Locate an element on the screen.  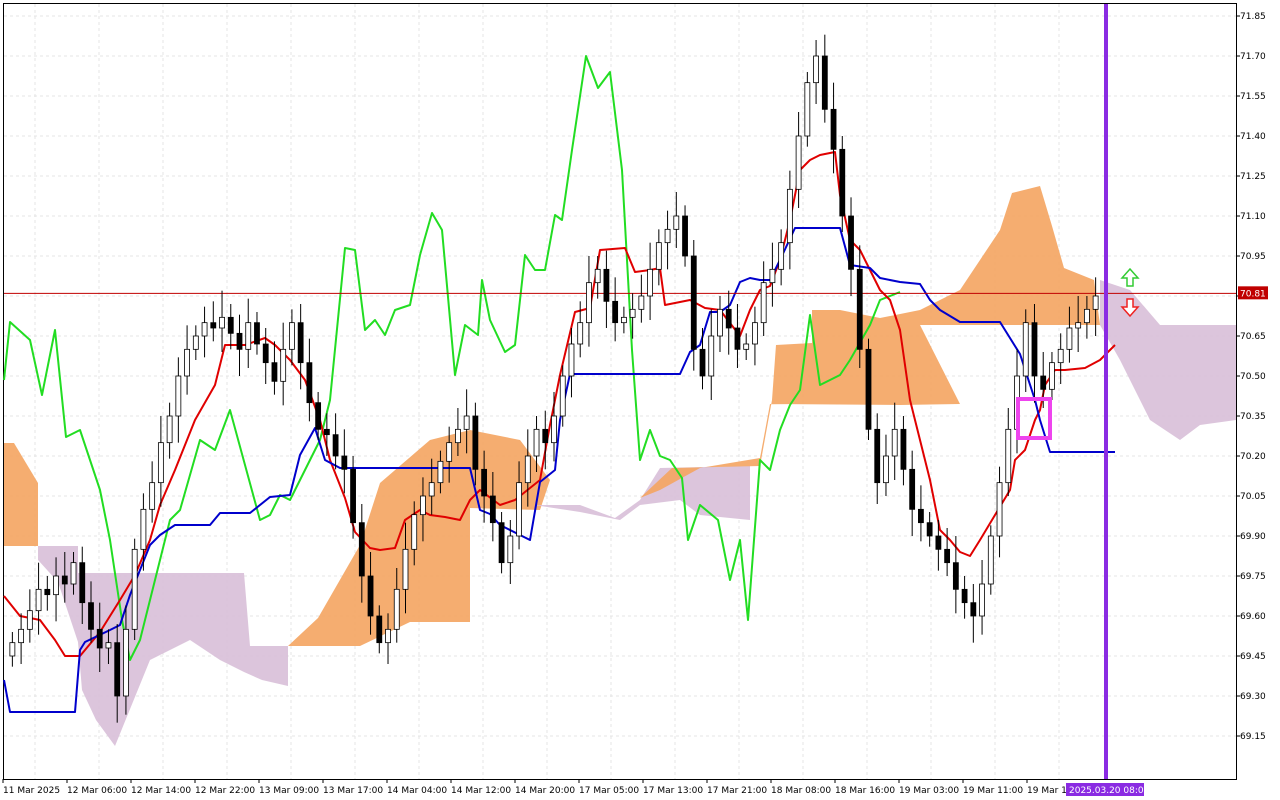
time-tick-label: 12 Mar 06:00 is located at coordinates (97, 791).